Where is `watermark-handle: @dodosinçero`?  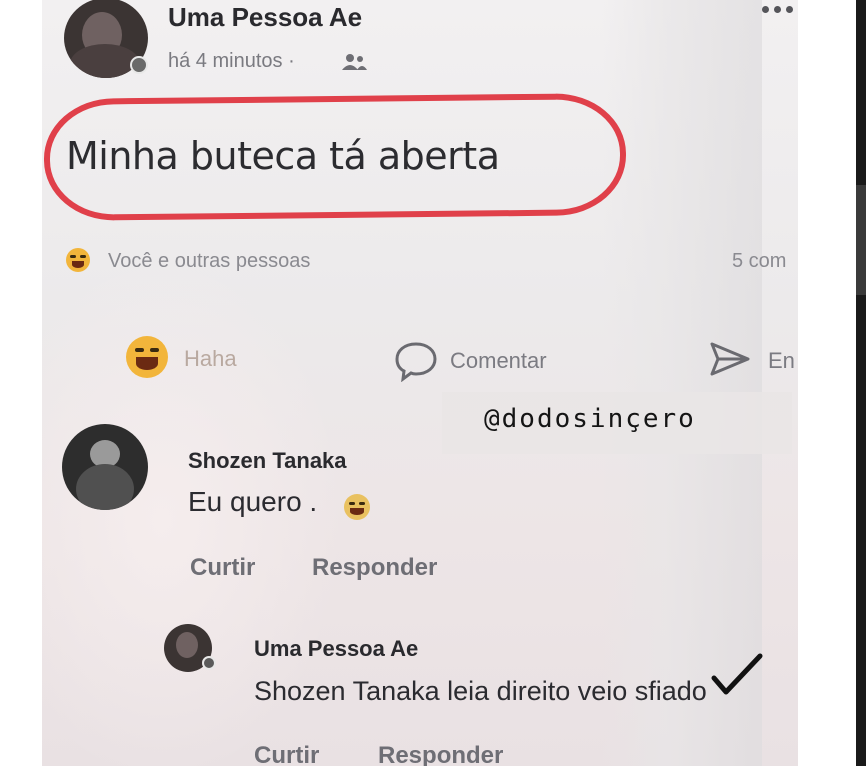
watermark-handle: @dodosinçero is located at coordinates (590, 419).